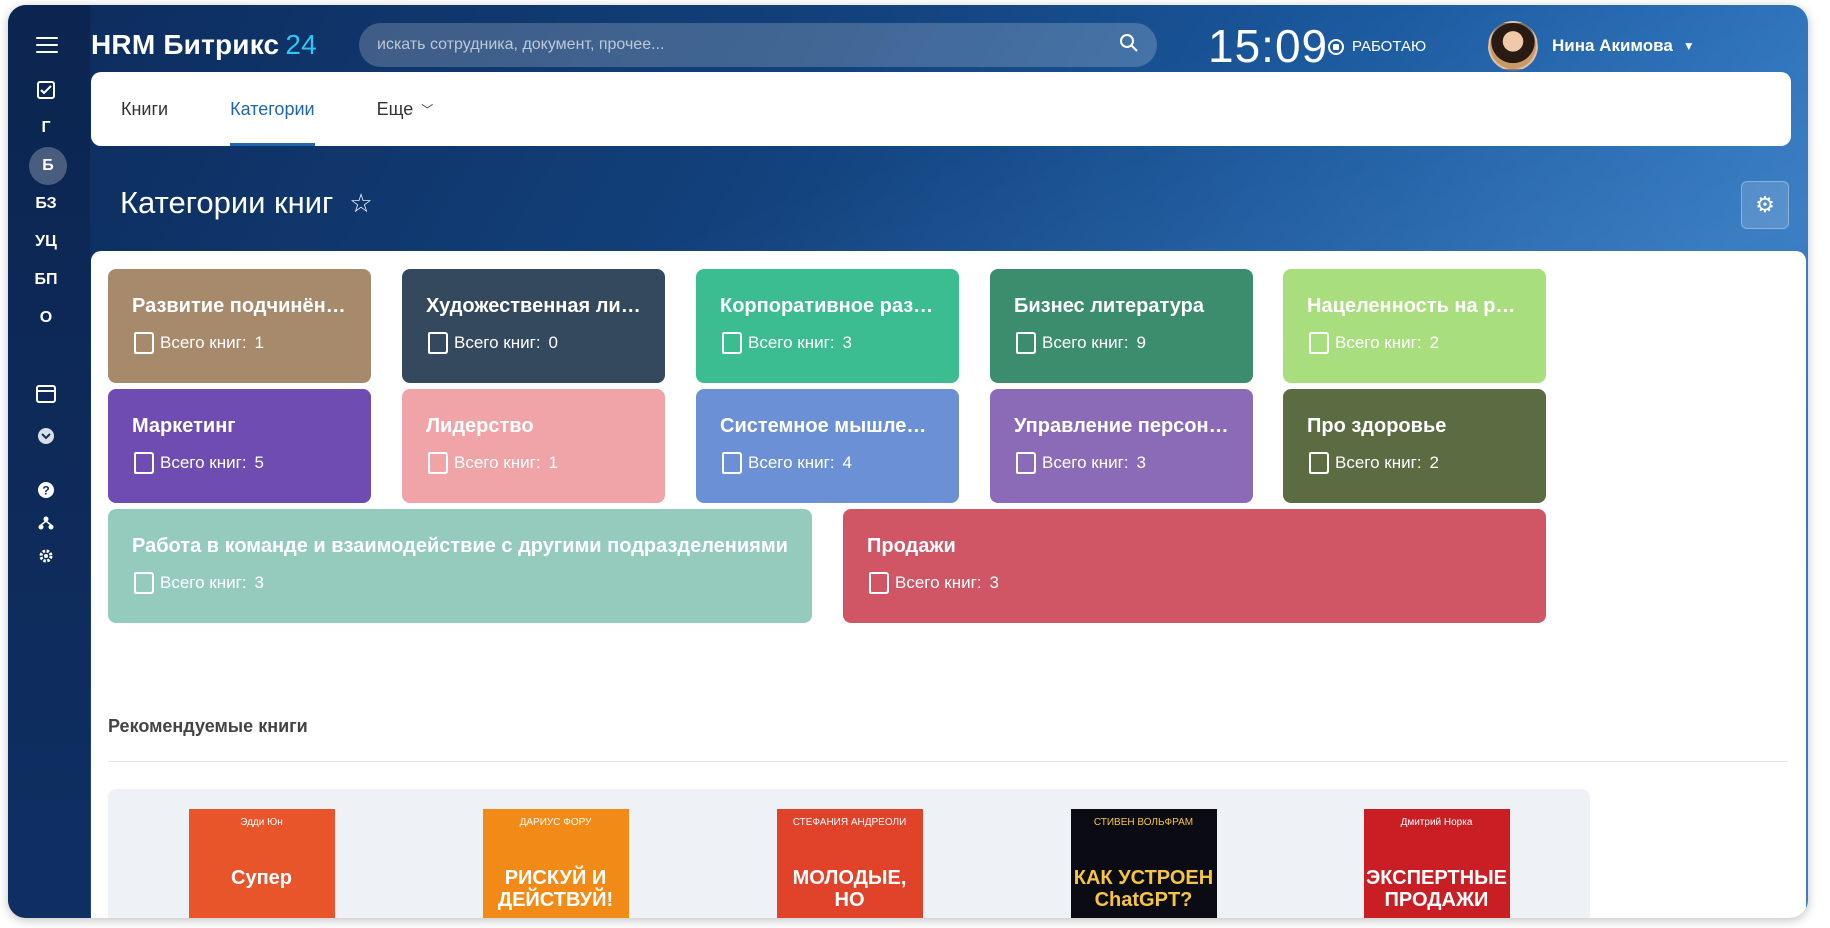 The image size is (1830, 928). I want to click on book-cover-author: Дмитрий Норка, so click(1436, 822).